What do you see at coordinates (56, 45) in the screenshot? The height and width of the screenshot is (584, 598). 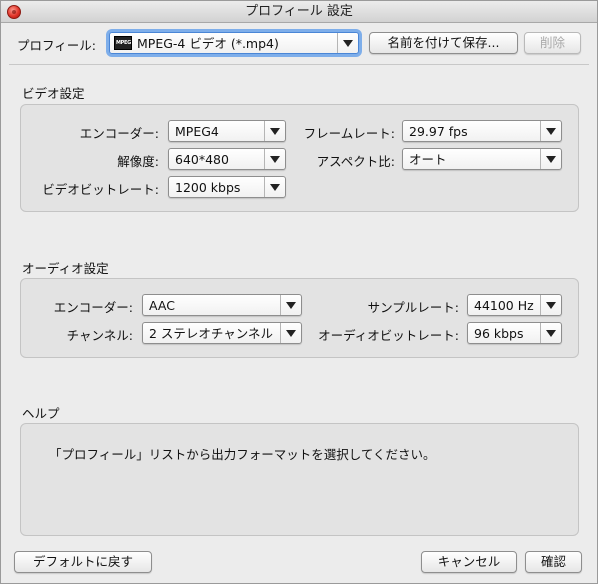 I see `profile-label: プロフィール:` at bounding box center [56, 45].